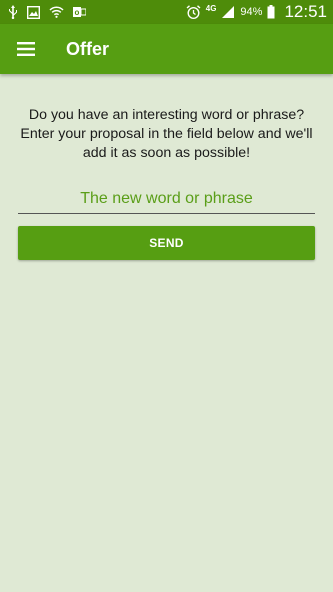 This screenshot has height=592, width=333. I want to click on svg-text: o, so click(77, 12).